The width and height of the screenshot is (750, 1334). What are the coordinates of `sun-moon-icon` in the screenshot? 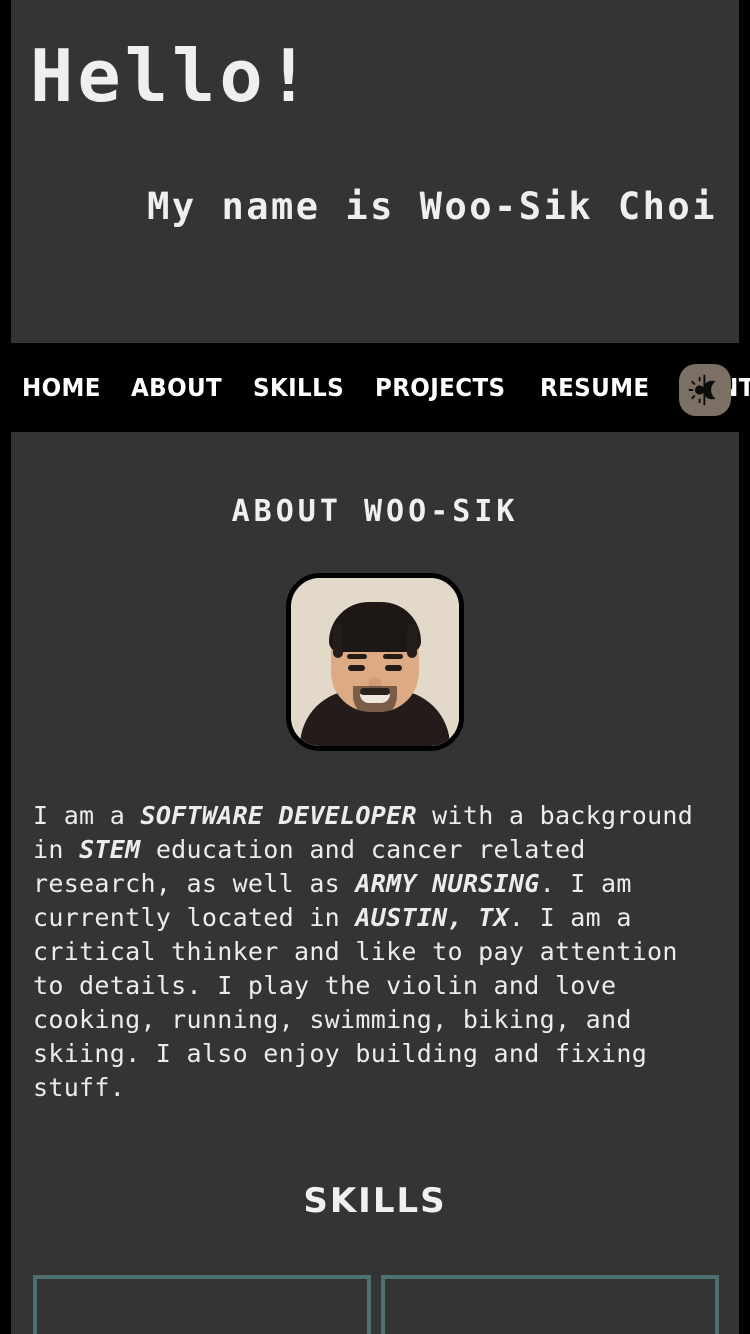 It's located at (705, 390).